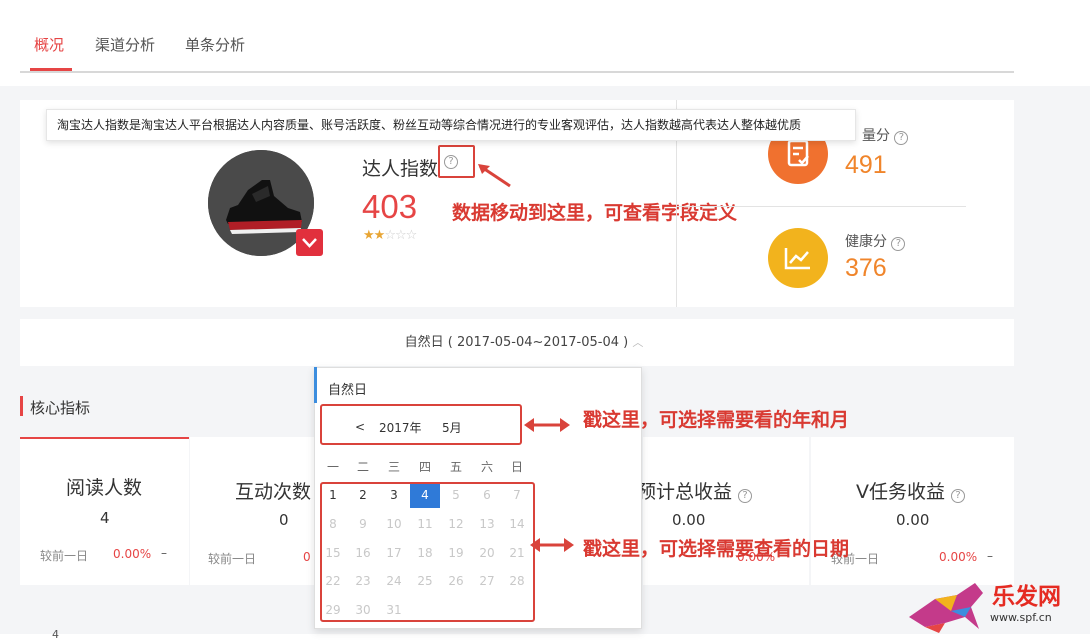 Image resolution: width=1090 pixels, height=640 pixels. What do you see at coordinates (307, 557) in the screenshot?
I see `metric-change-pct: 0` at bounding box center [307, 557].